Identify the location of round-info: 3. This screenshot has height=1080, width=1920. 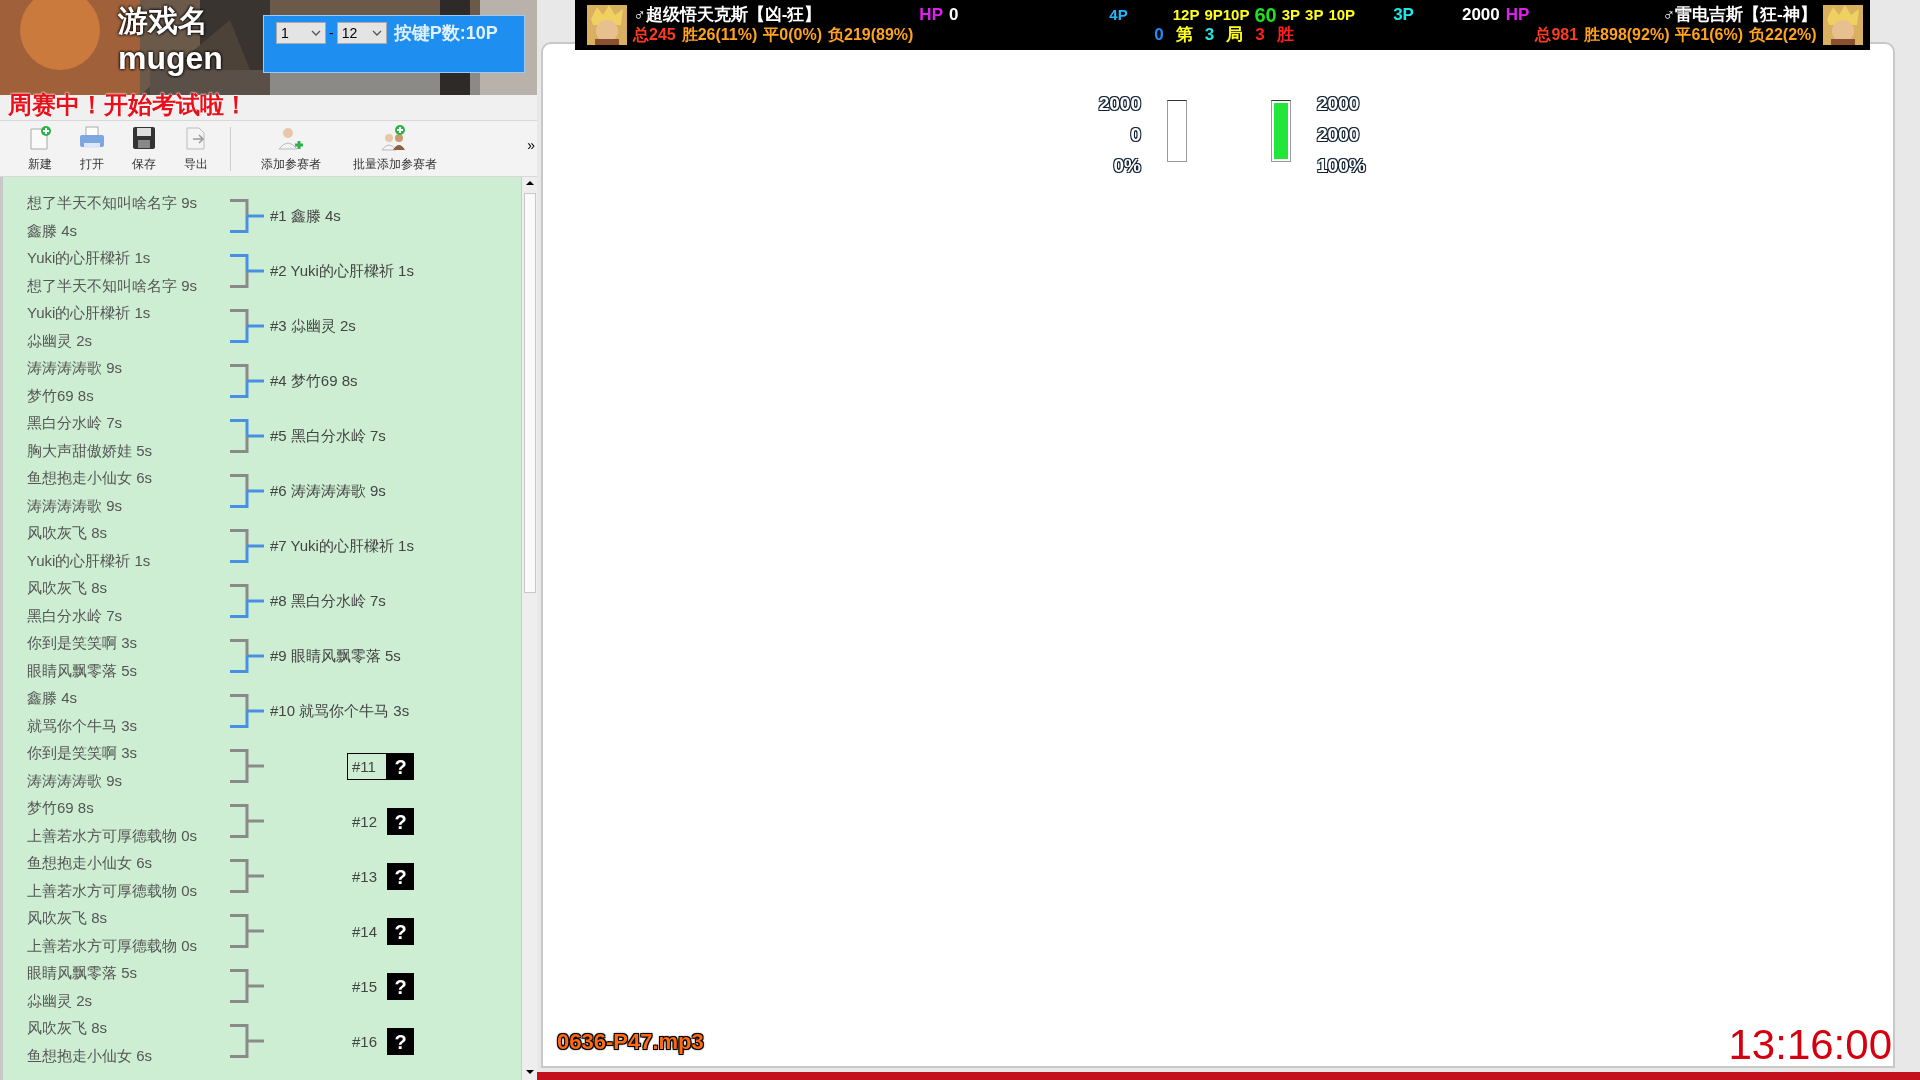
(1209, 35).